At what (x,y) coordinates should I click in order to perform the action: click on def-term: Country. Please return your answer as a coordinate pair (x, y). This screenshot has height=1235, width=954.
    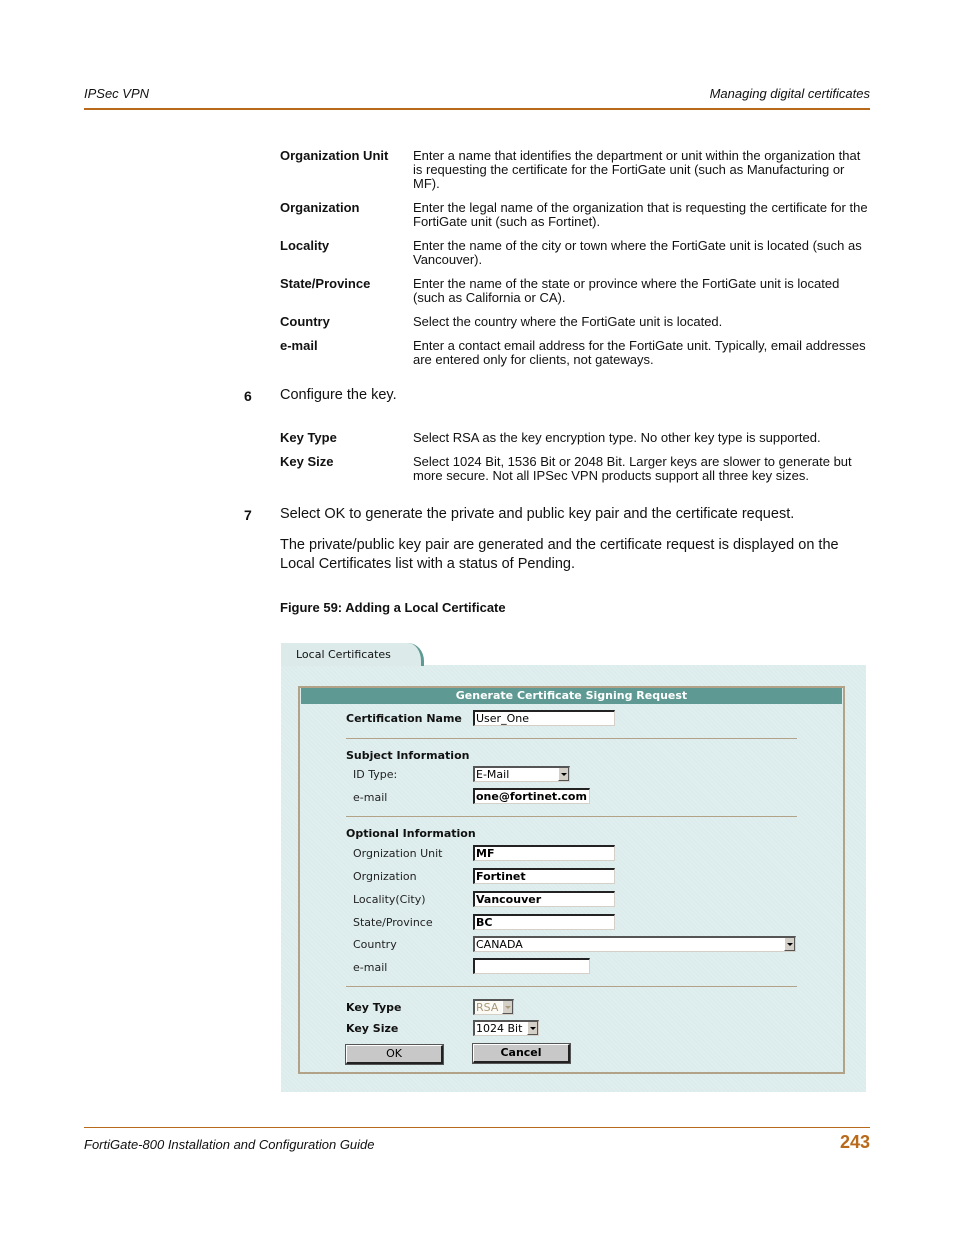
    Looking at the image, I should click on (305, 321).